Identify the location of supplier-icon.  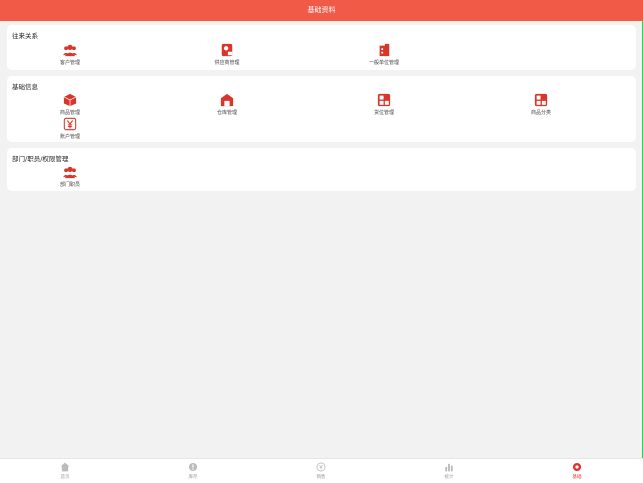
(227, 50).